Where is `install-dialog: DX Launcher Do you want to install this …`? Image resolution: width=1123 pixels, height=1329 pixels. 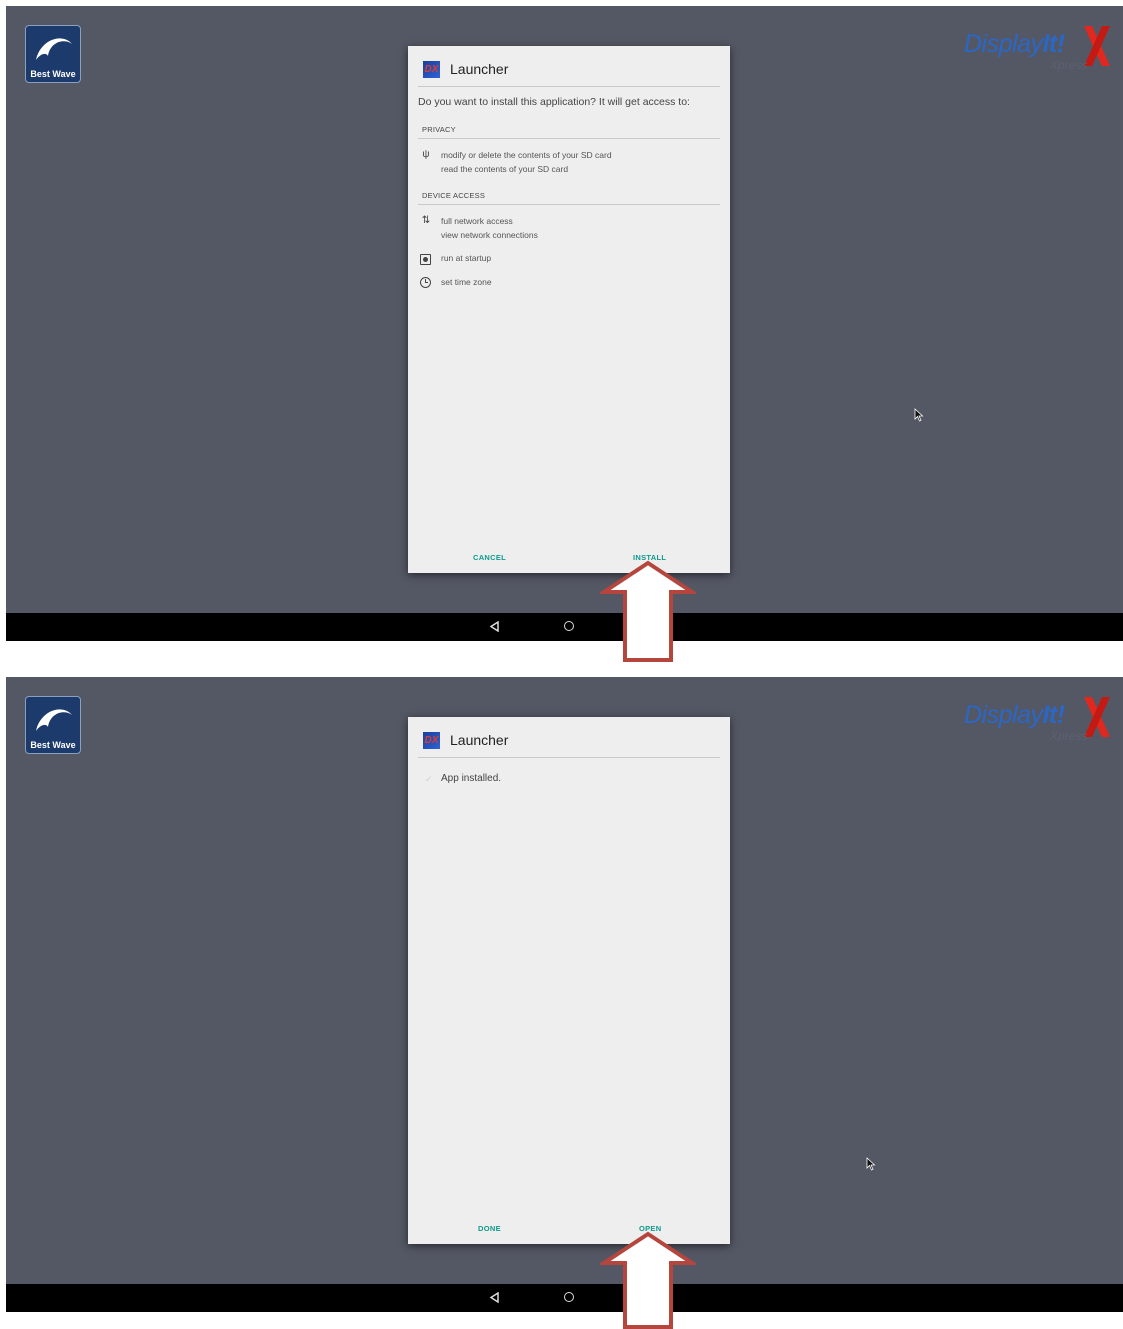 install-dialog: DX Launcher Do you want to install this … is located at coordinates (569, 309).